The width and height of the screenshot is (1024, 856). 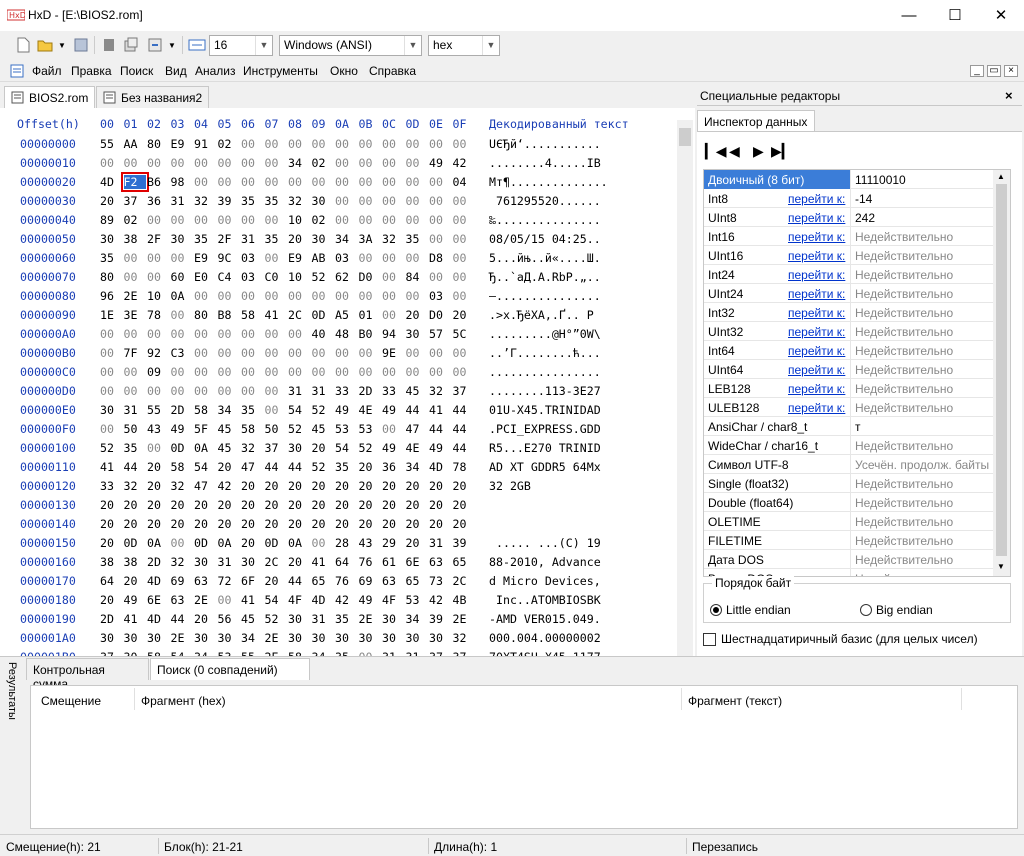 What do you see at coordinates (205, 144) in the screenshot?
I see `hex-byte: 91` at bounding box center [205, 144].